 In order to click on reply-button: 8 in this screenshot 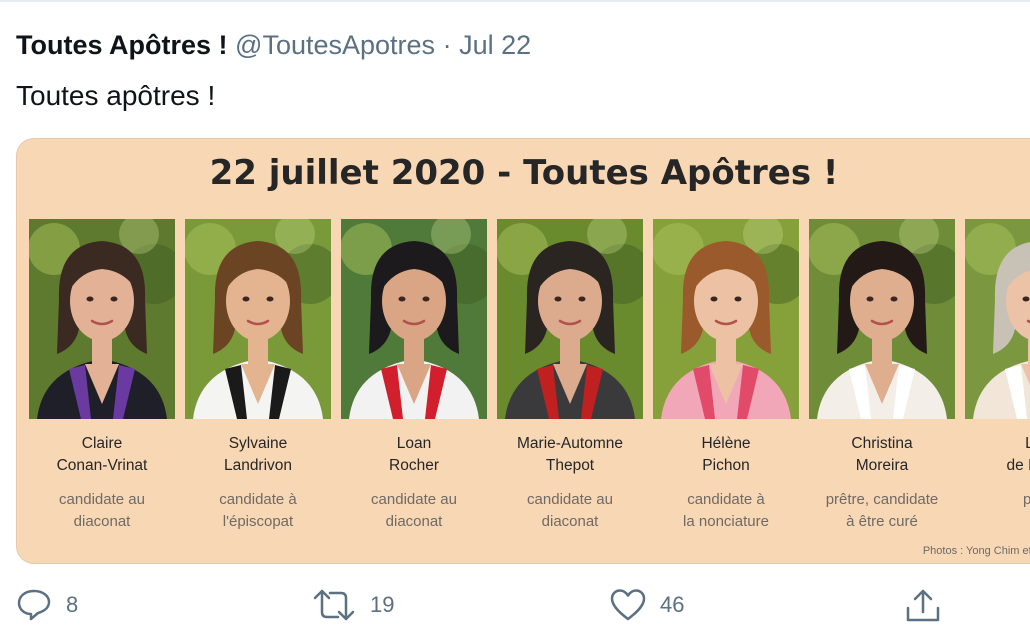, I will do `click(47, 605)`.